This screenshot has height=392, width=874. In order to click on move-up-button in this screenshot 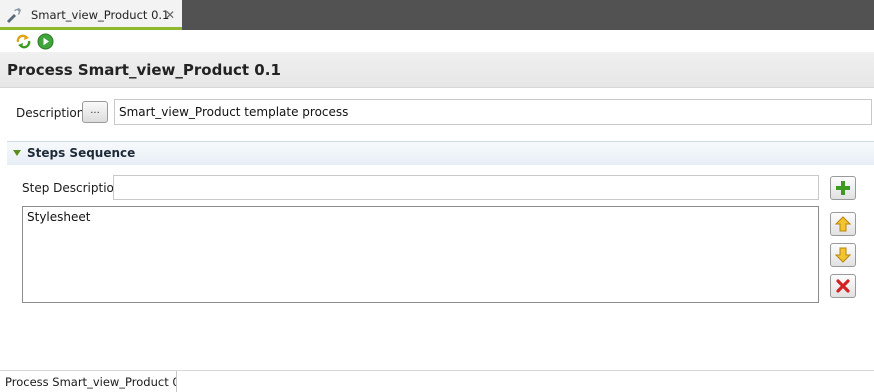, I will do `click(843, 224)`.